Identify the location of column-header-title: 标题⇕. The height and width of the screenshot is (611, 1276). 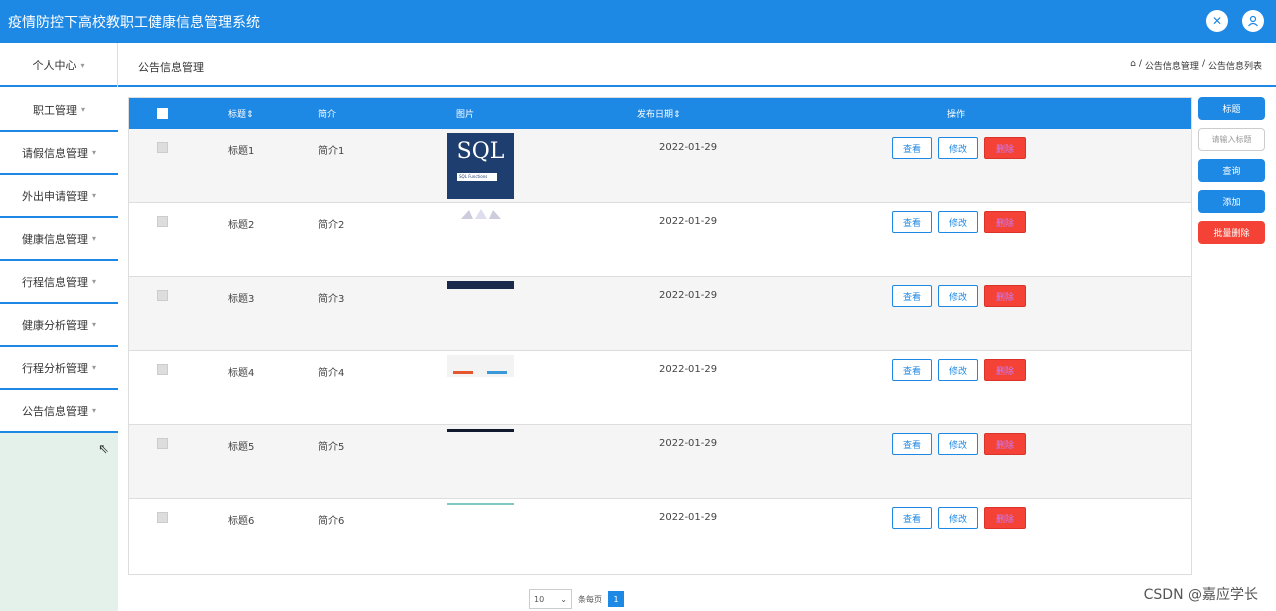
(241, 113).